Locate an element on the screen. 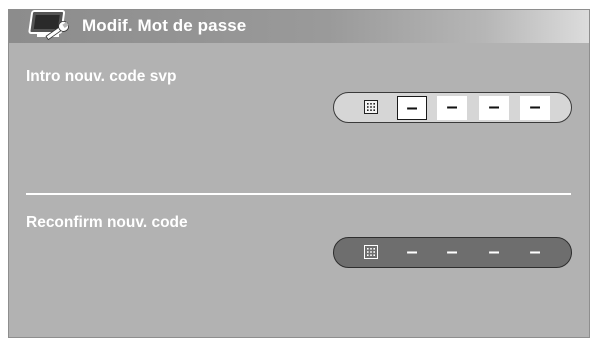 This screenshot has width=598, height=346. new-code-digit-2: – is located at coordinates (452, 108).